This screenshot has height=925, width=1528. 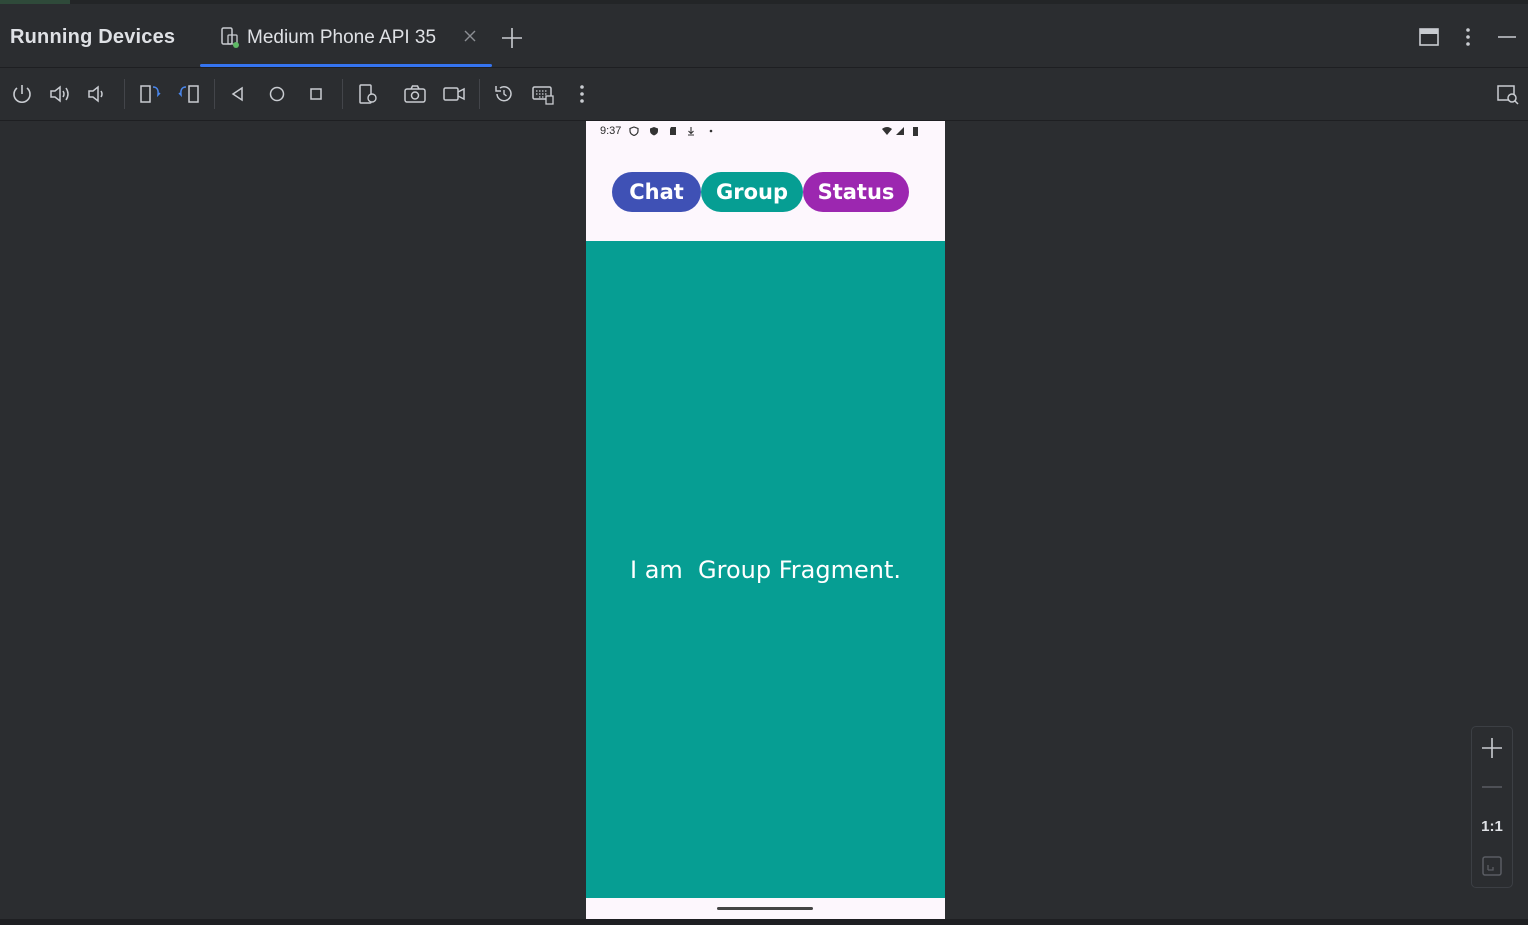 What do you see at coordinates (1507, 37) in the screenshot?
I see `minimize-icon` at bounding box center [1507, 37].